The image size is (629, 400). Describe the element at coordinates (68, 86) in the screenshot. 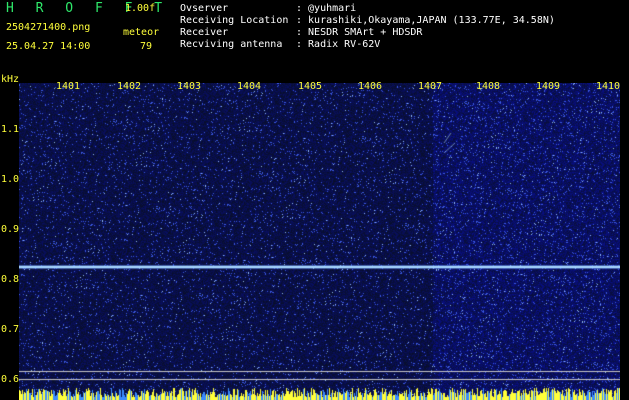

I see `x-tick-label: 1401` at that location.